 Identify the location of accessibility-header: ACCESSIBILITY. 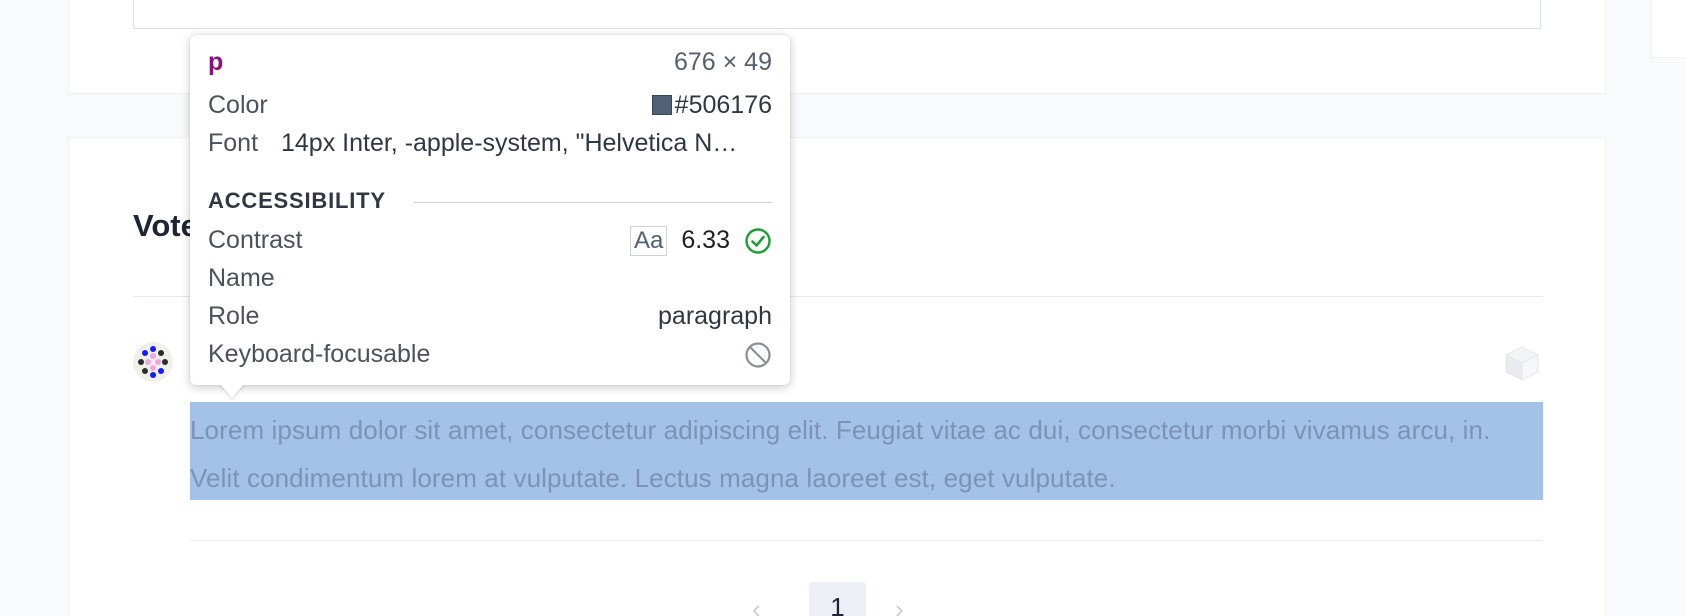
(490, 201).